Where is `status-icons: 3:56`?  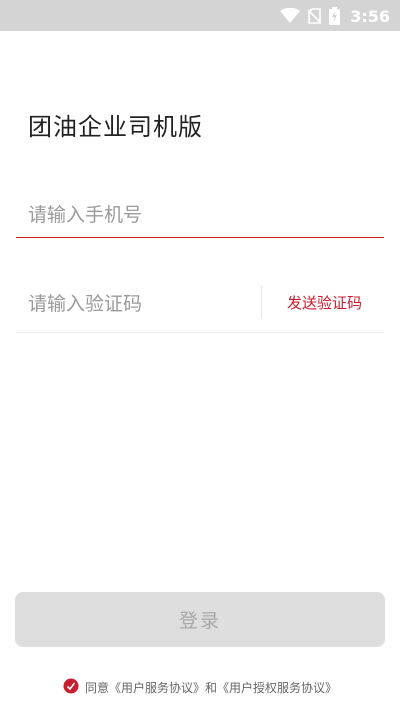
status-icons: 3:56 is located at coordinates (335, 16).